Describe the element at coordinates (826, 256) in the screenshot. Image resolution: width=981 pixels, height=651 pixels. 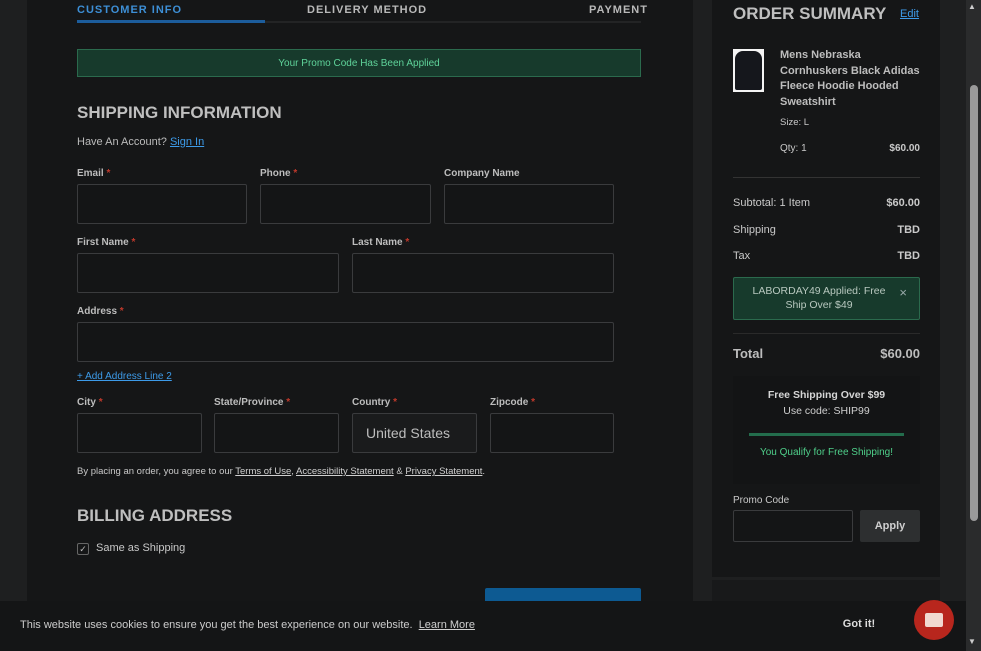
I see `tax-row: Tax TBD` at that location.